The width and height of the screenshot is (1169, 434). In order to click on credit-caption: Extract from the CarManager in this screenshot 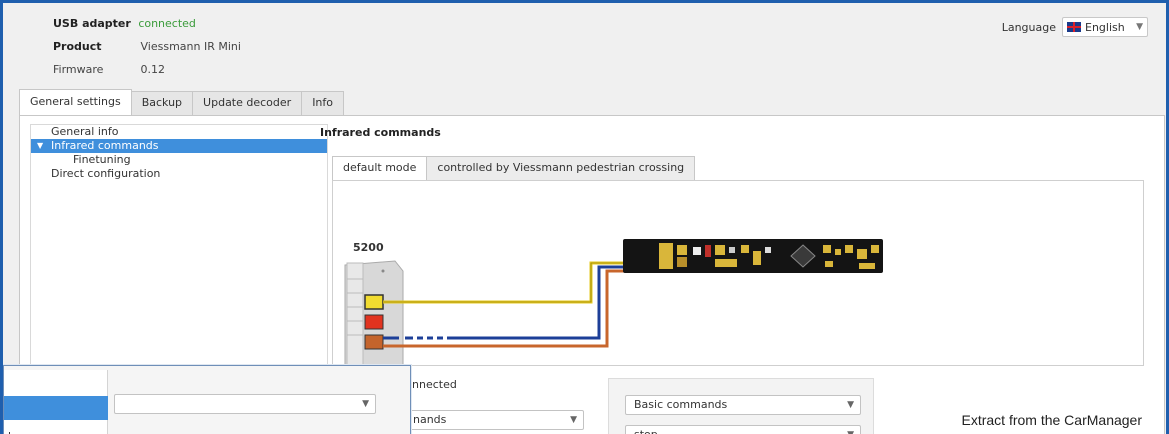, I will do `click(1051, 420)`.